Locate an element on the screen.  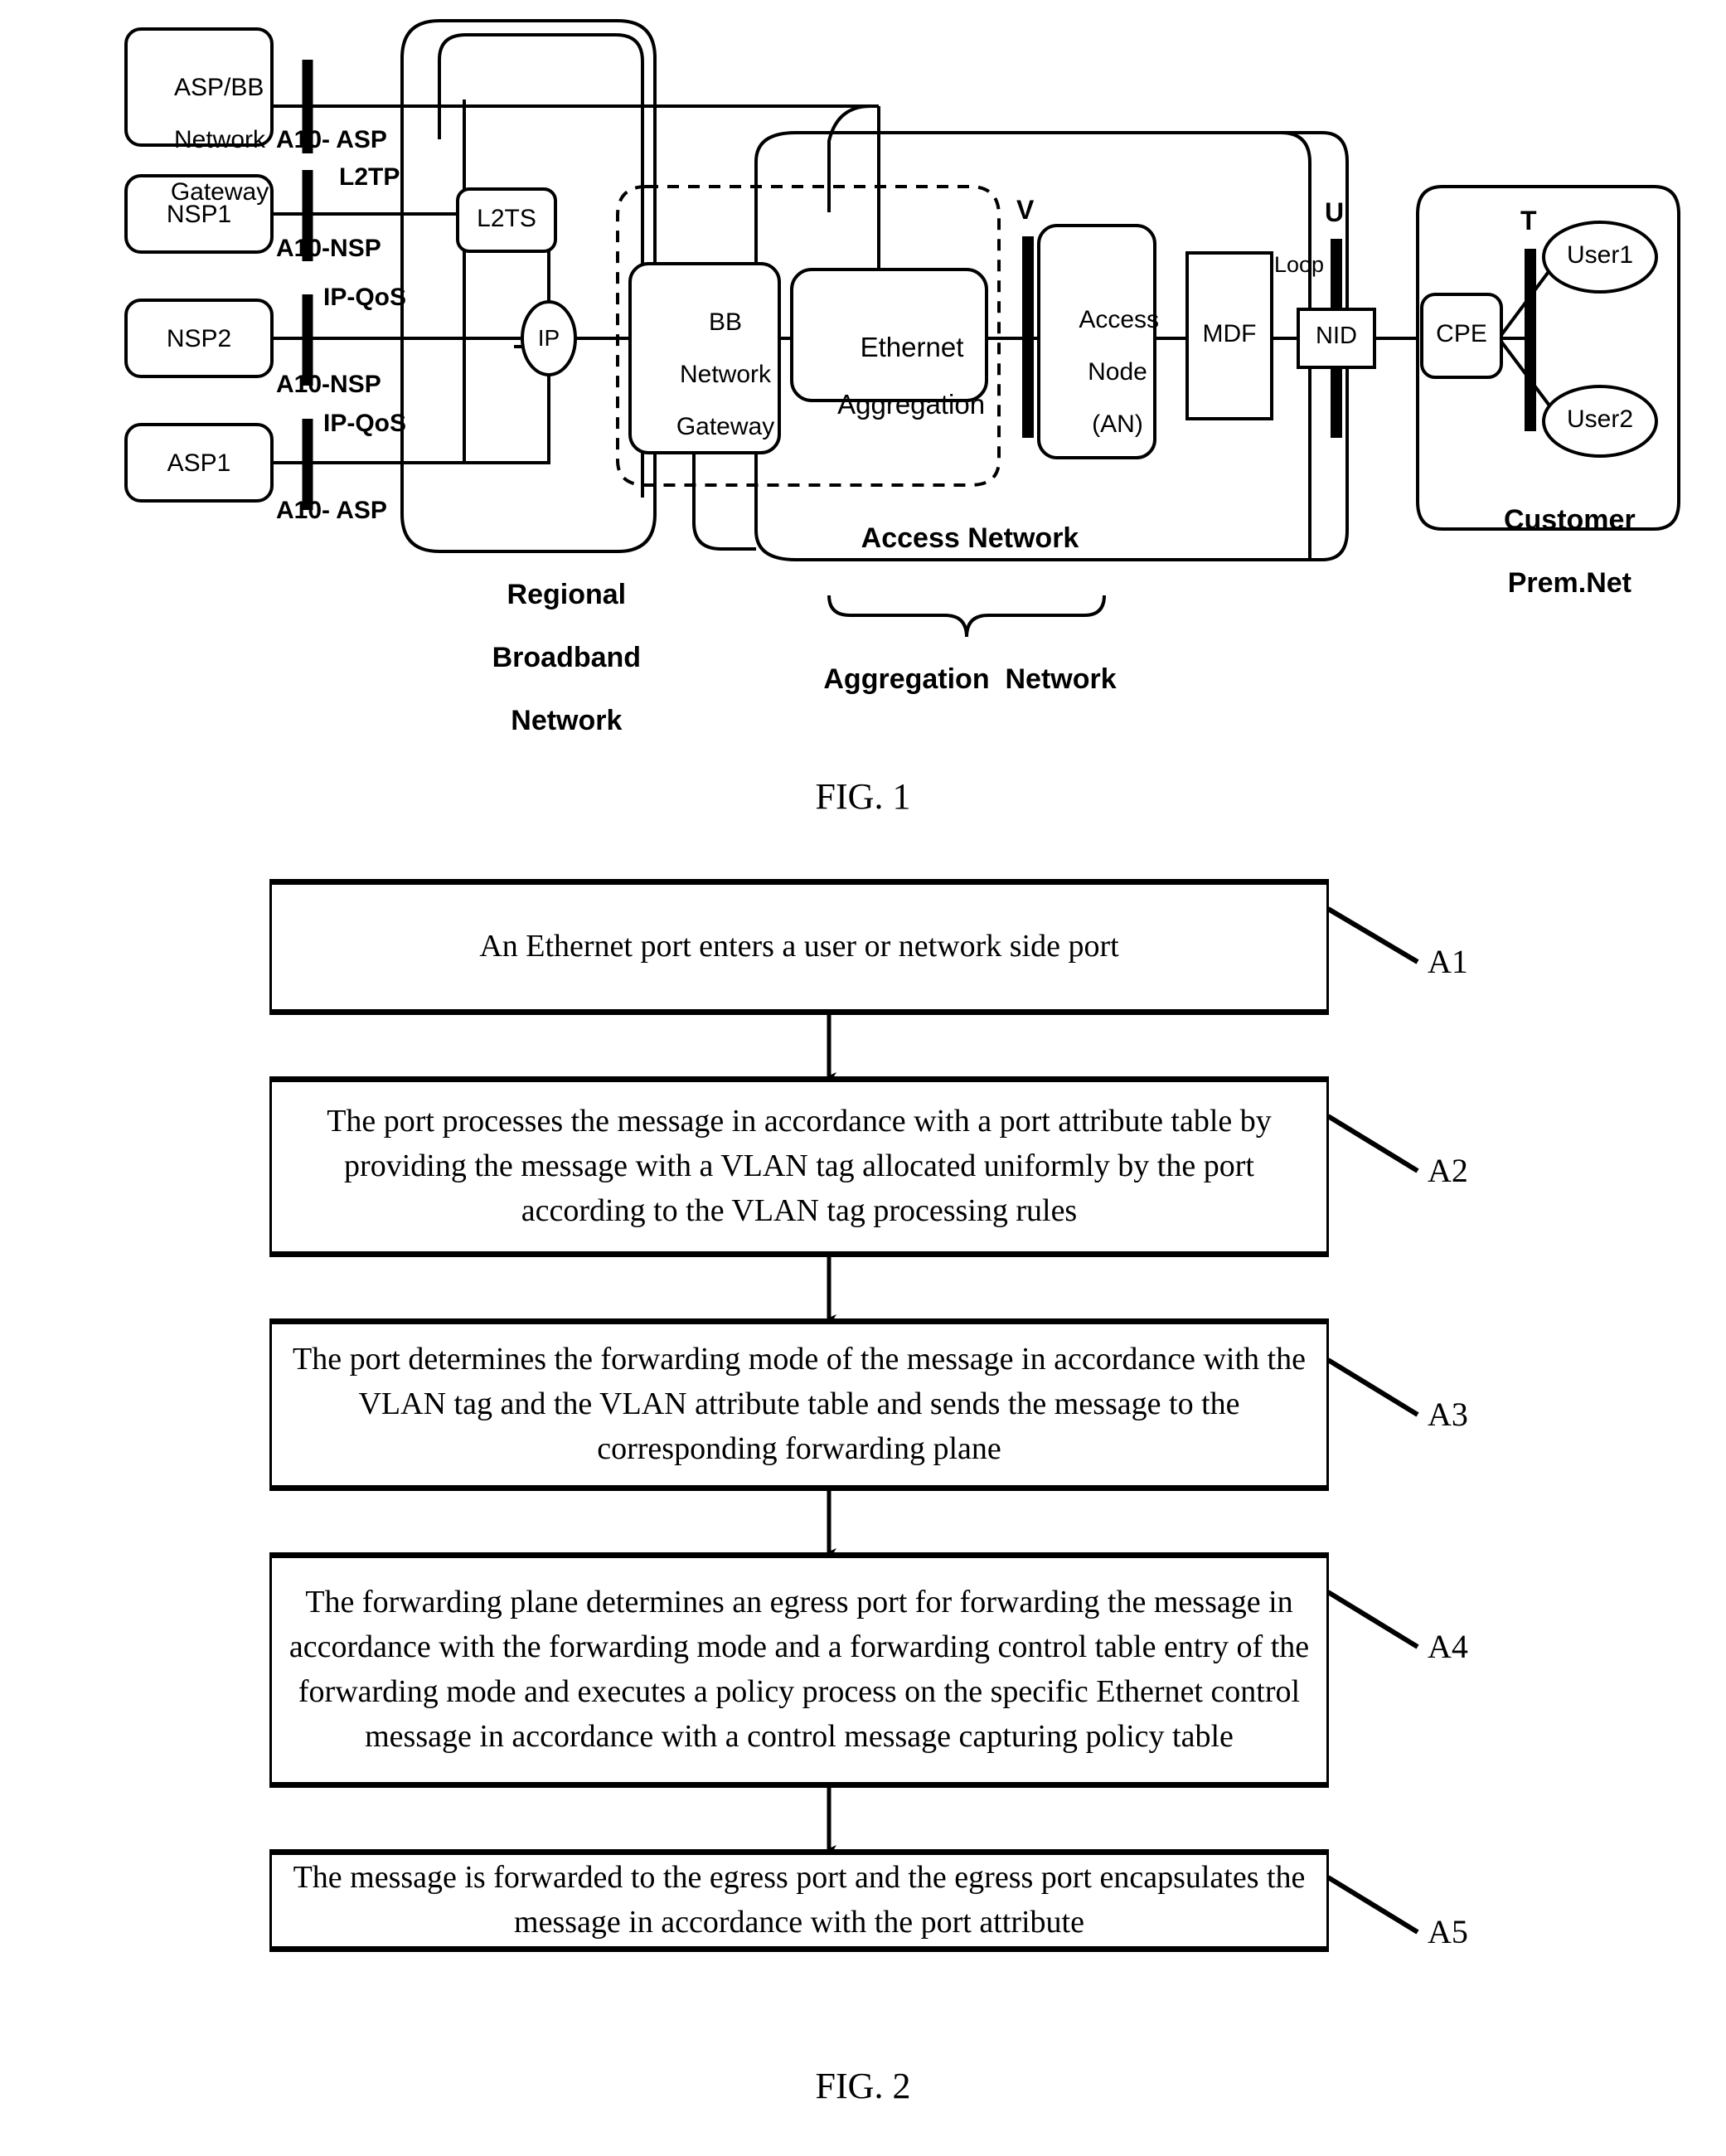
label-reference-point-v: V is located at coordinates (1025, 210).